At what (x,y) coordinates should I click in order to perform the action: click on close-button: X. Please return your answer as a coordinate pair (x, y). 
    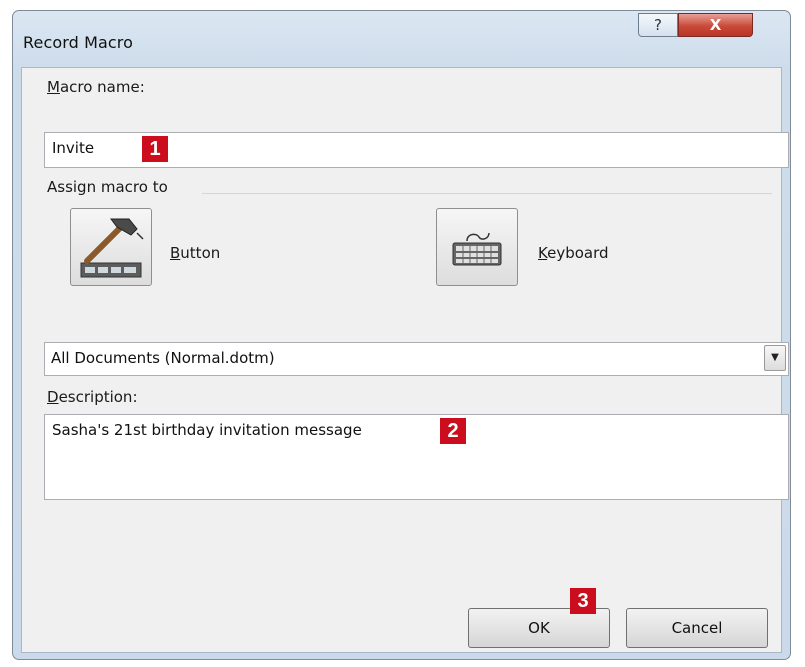
    Looking at the image, I should click on (715, 25).